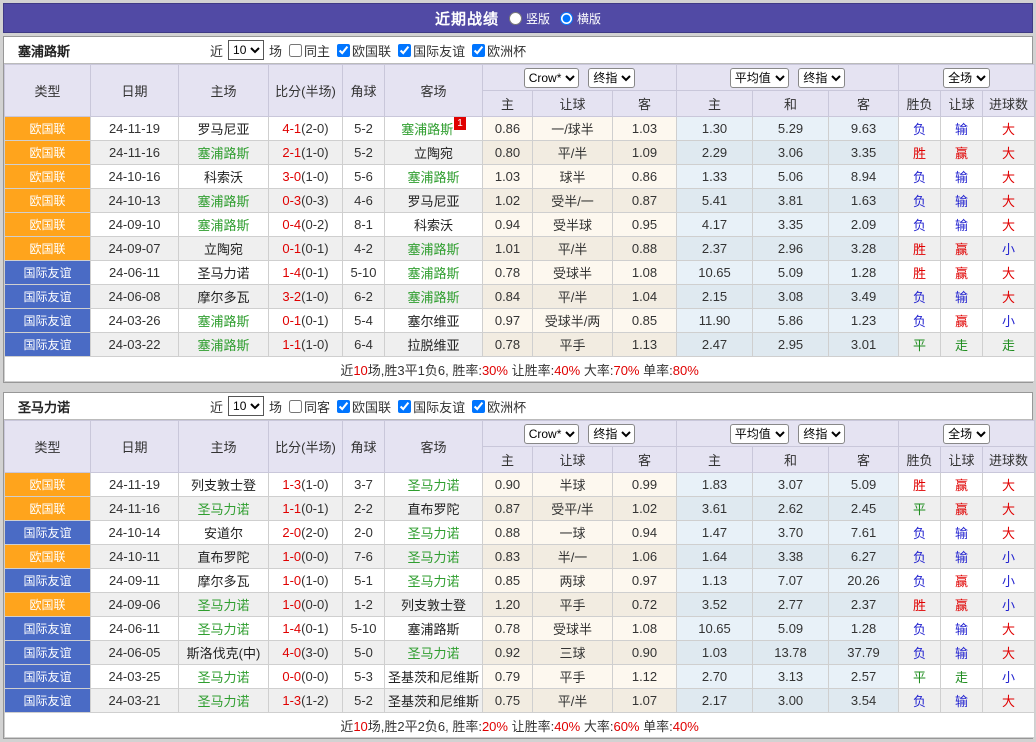 The width and height of the screenshot is (1036, 742). I want to click on odds-handicap: 一/球半, so click(572, 128).